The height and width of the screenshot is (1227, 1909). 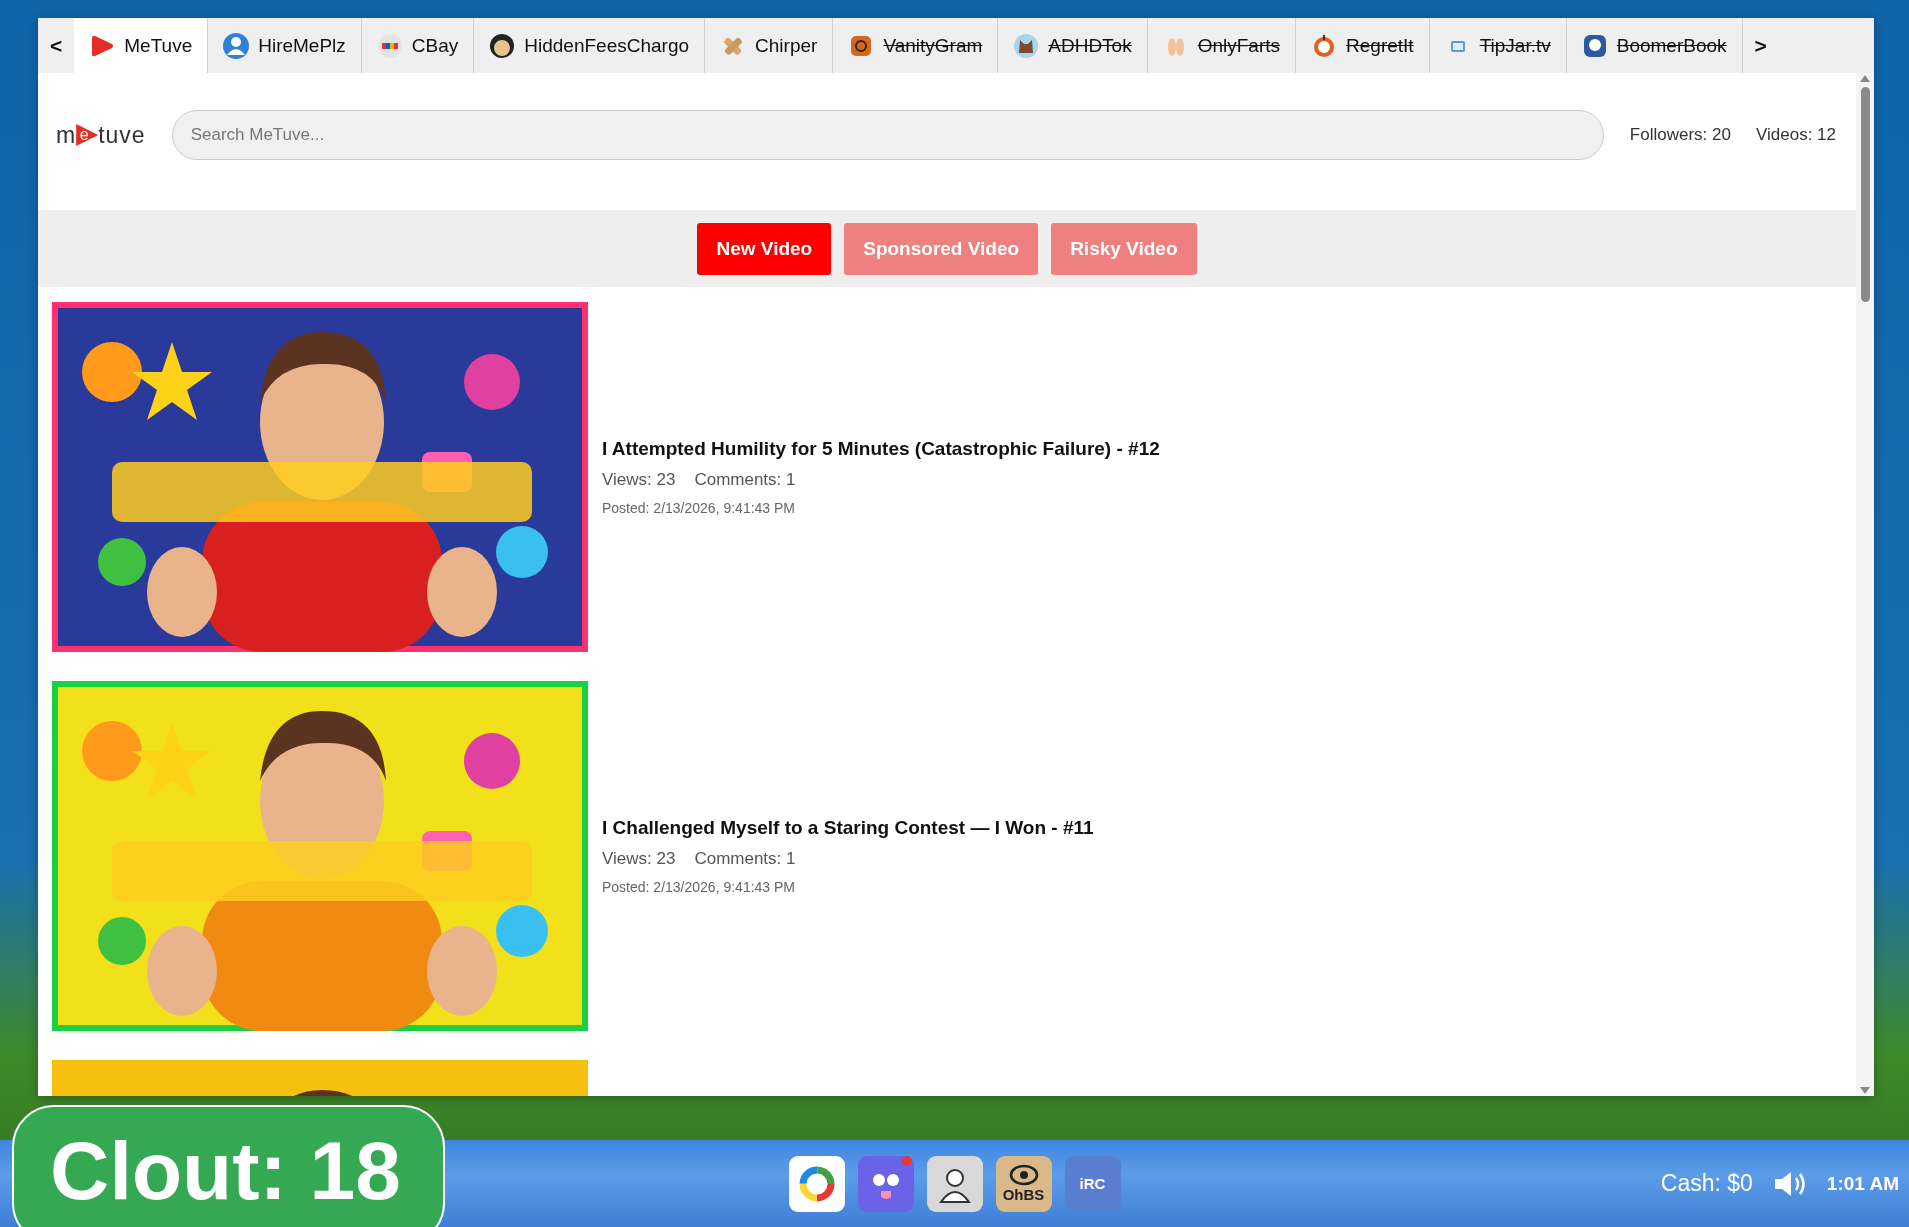 What do you see at coordinates (1789, 1183) in the screenshot?
I see `volume-icon` at bounding box center [1789, 1183].